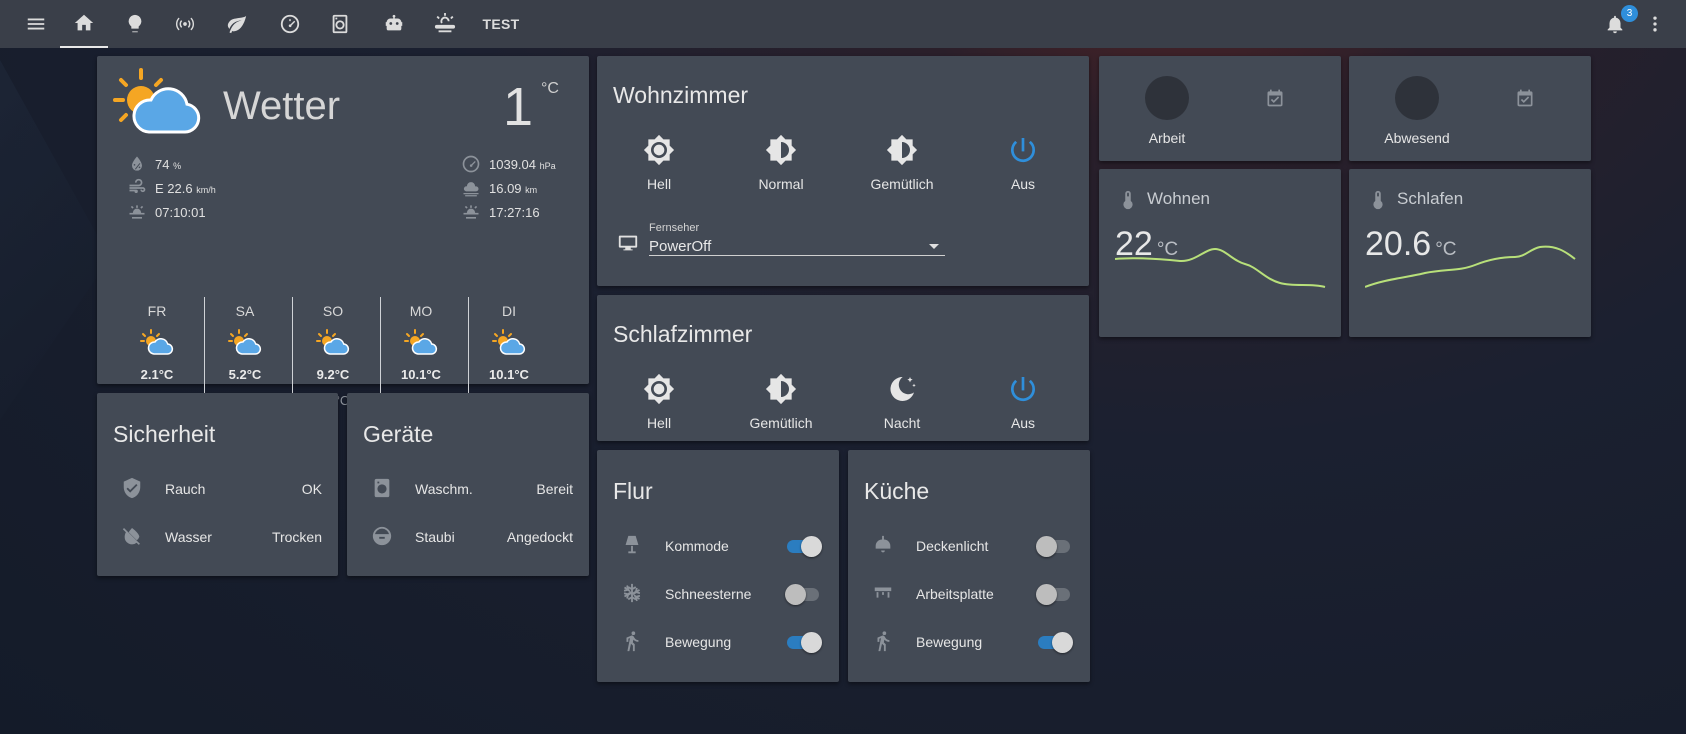 The width and height of the screenshot is (1686, 734). I want to click on more-vert-icon, so click(1655, 24).